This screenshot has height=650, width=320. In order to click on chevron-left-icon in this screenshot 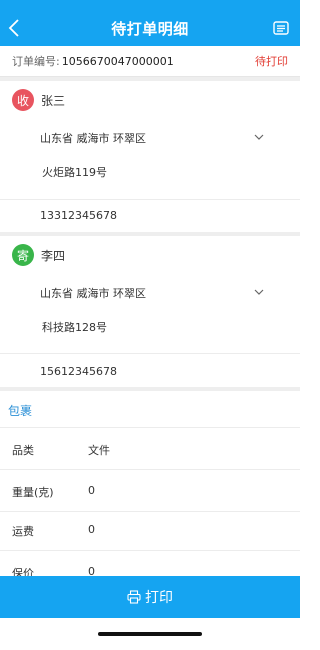, I will do `click(18, 28)`.